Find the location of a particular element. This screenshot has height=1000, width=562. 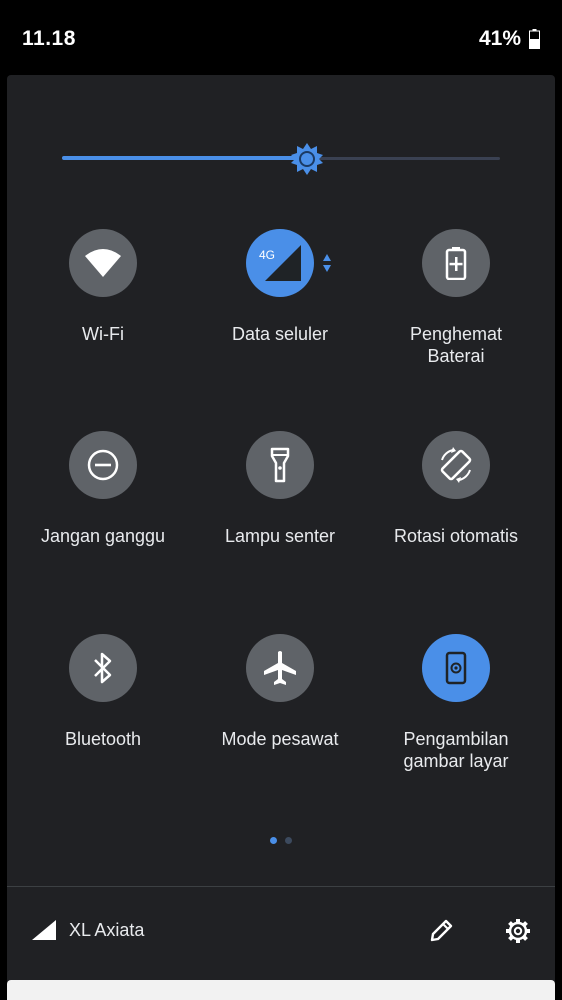

tile-flashlight-circle is located at coordinates (280, 465).